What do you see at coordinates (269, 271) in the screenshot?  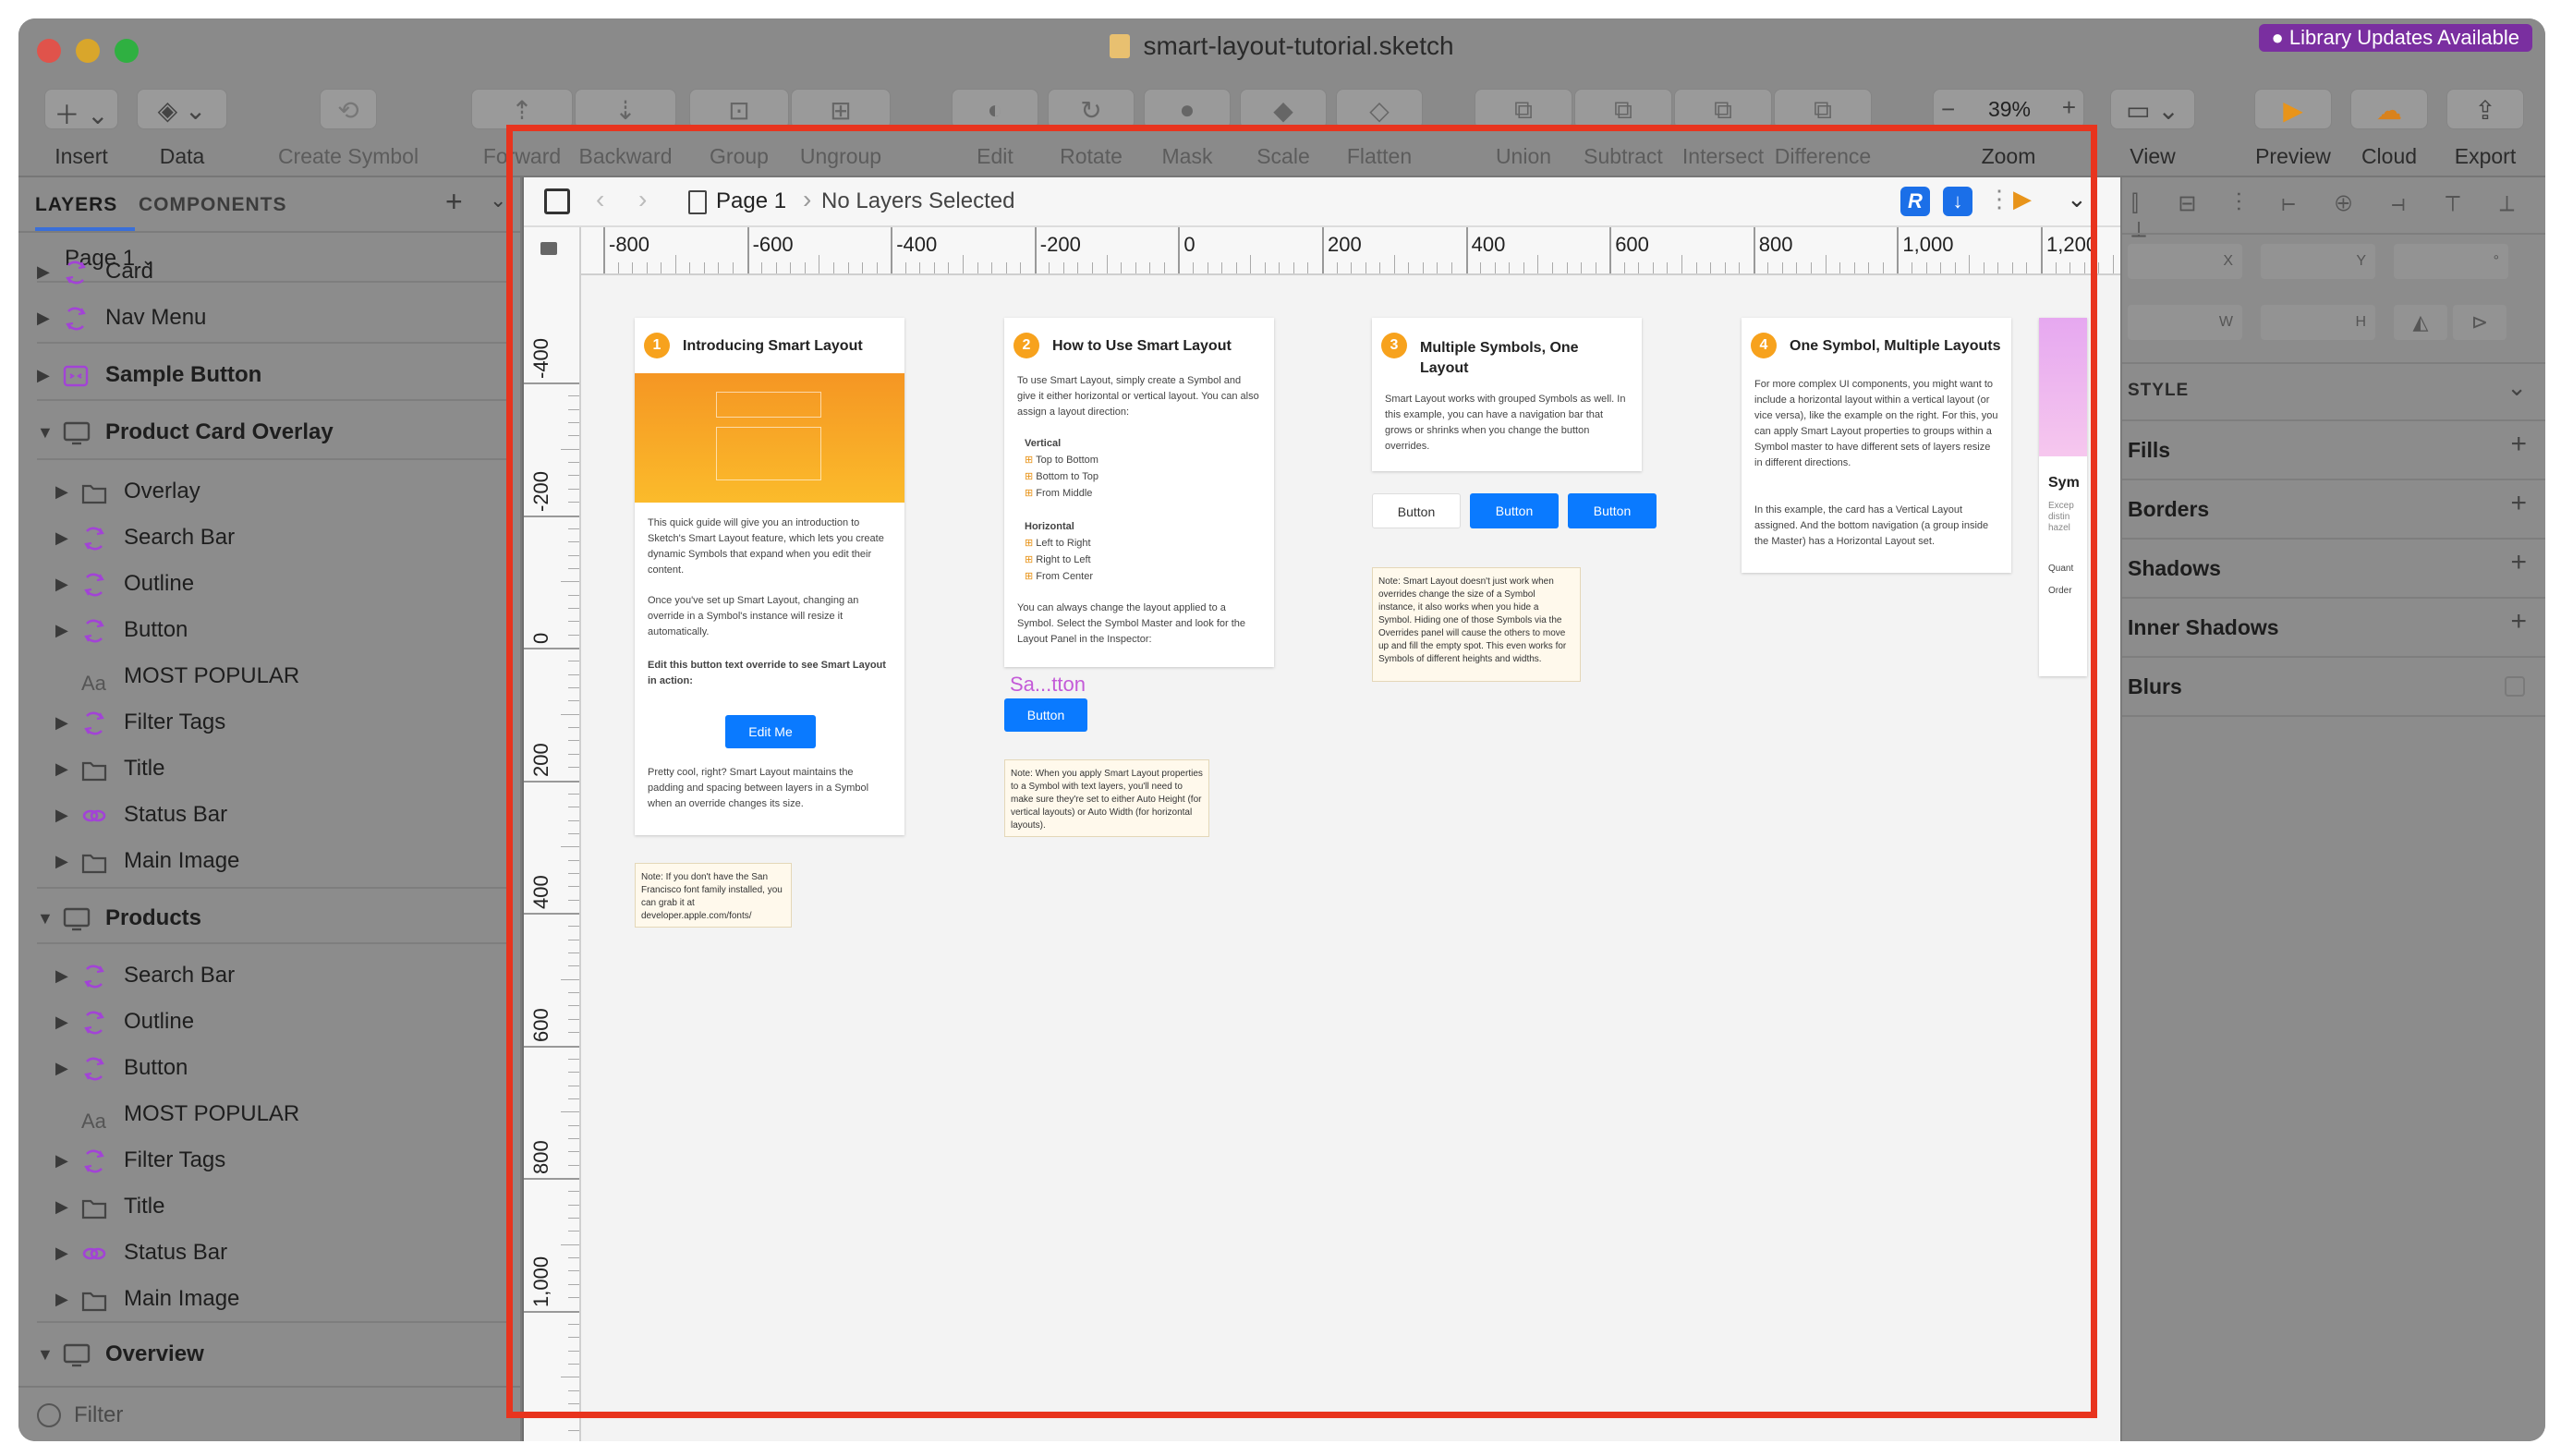 I see `layer-row: ▶ Card` at bounding box center [269, 271].